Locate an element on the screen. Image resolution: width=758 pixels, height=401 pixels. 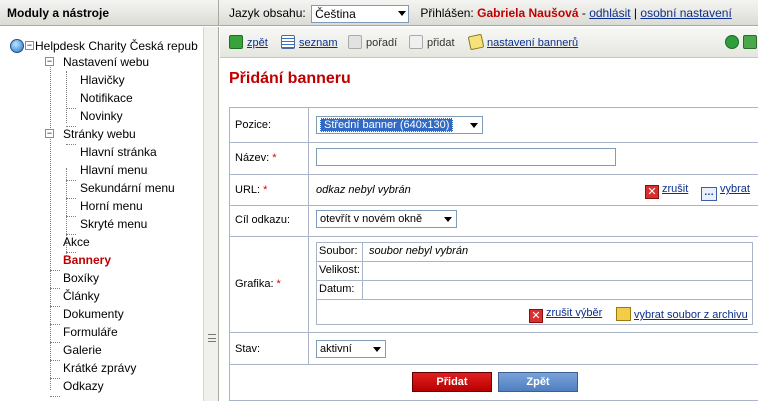
target-select: otevřít v novém okně is located at coordinates (386, 219).